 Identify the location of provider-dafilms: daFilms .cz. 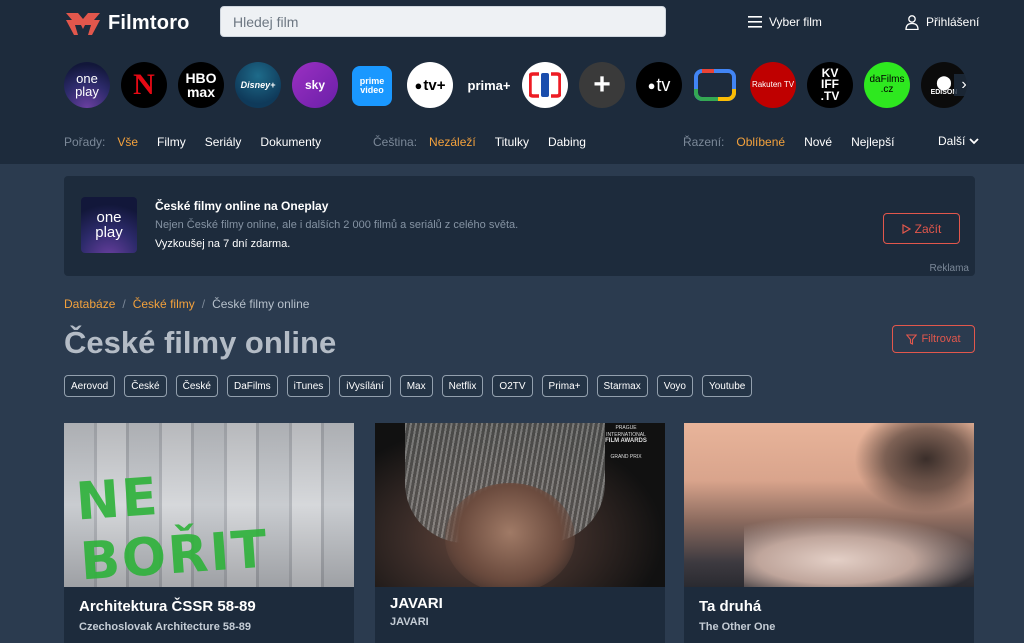
(887, 85).